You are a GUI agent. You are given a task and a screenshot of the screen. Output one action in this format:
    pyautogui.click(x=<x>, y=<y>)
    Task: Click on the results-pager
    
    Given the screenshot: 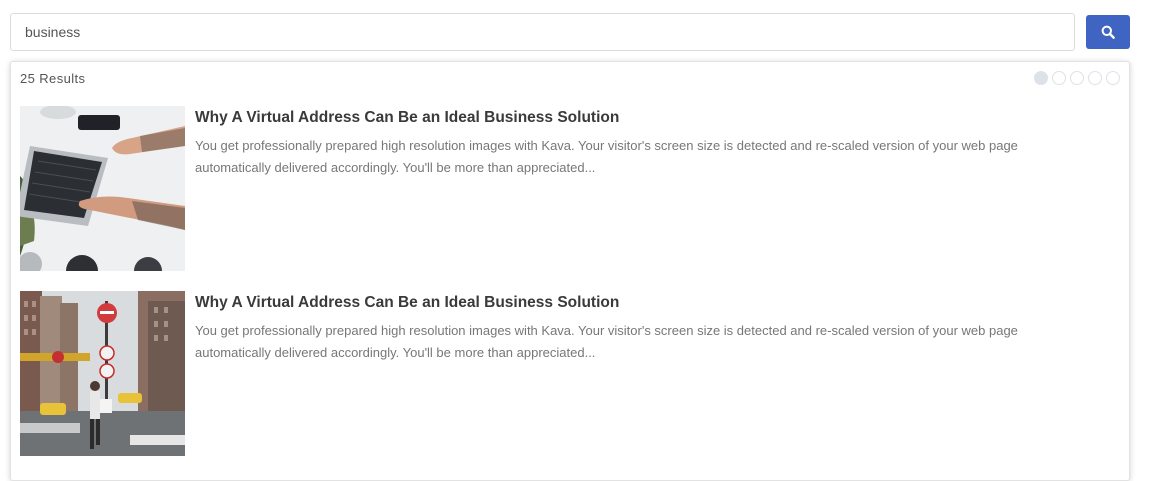 What is the action you would take?
    pyautogui.click(x=1077, y=78)
    